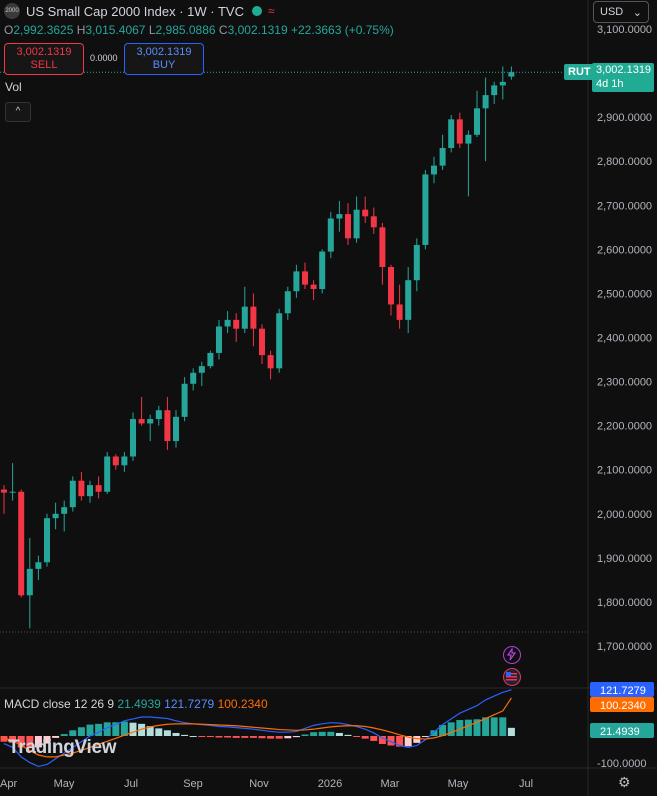  I want to click on price-tick-label: 2,900.0000, so click(624, 118).